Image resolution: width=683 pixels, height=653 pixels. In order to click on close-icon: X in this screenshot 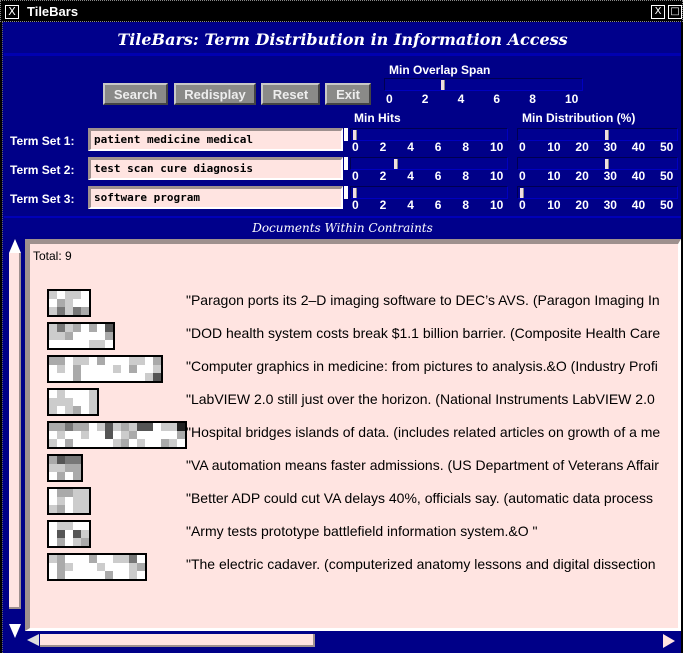, I will do `click(658, 12)`.